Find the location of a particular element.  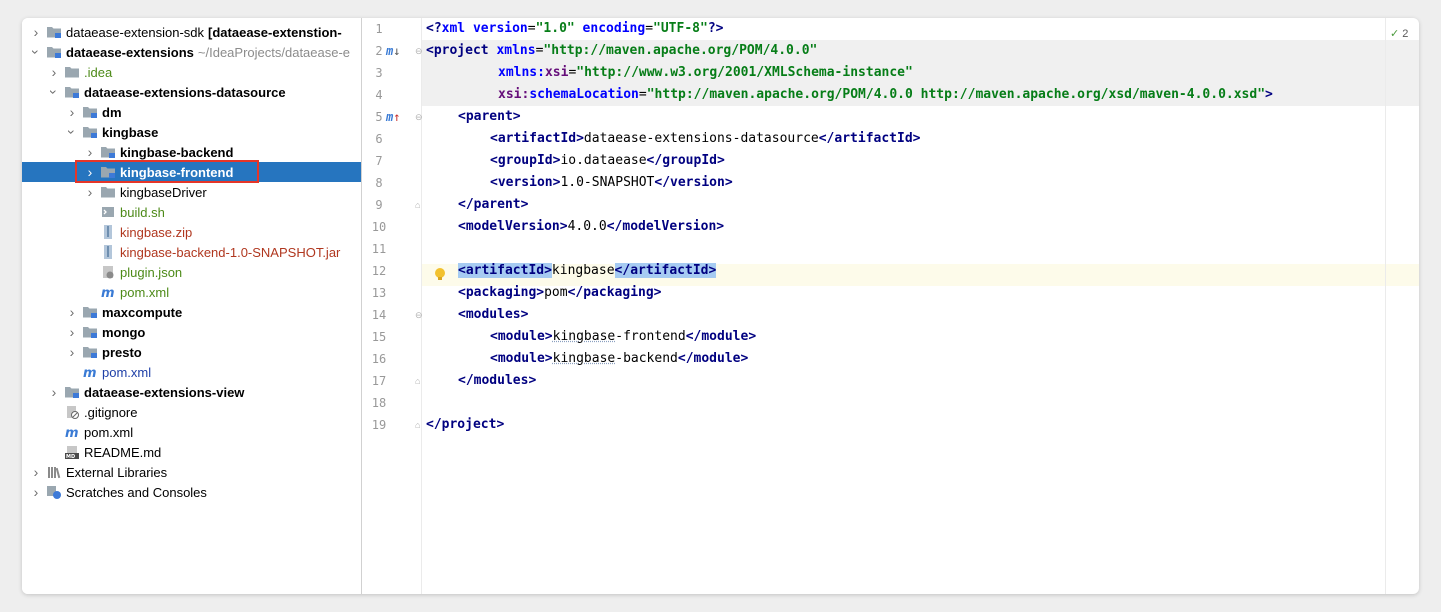

check-icon: ✓ is located at coordinates (1395, 34).